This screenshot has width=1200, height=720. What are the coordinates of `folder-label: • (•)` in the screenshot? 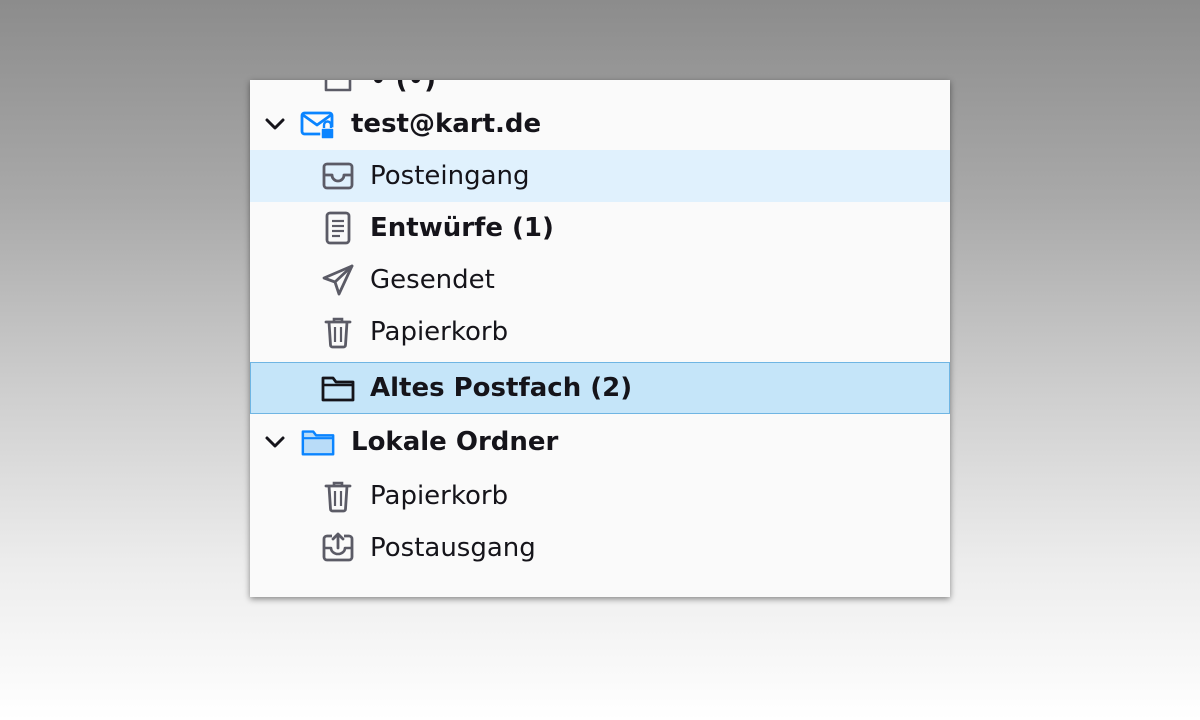 It's located at (403, 87).